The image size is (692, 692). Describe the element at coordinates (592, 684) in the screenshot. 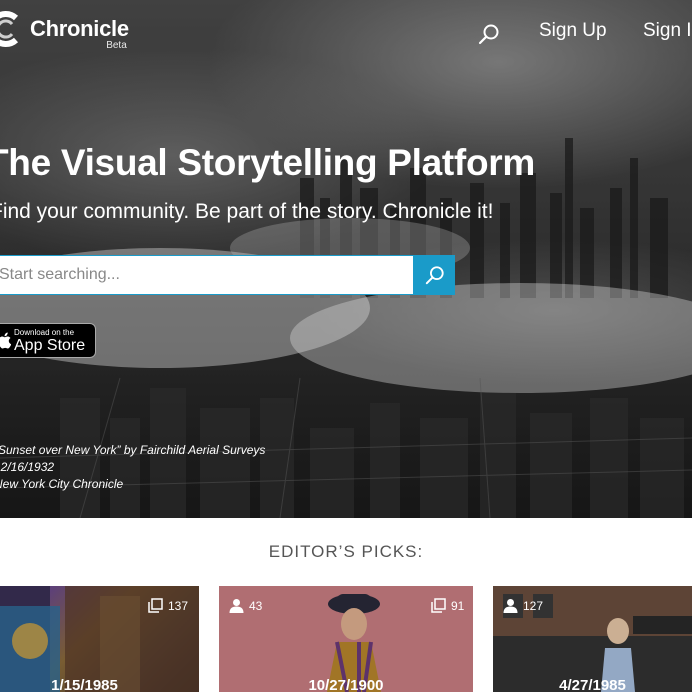

I see `card-date: 4/27/1985` at that location.